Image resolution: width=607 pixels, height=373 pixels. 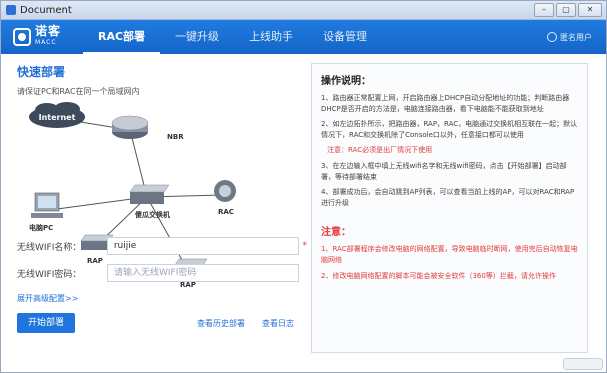 I want to click on pc-label: 电脑PC, so click(x=41, y=227).